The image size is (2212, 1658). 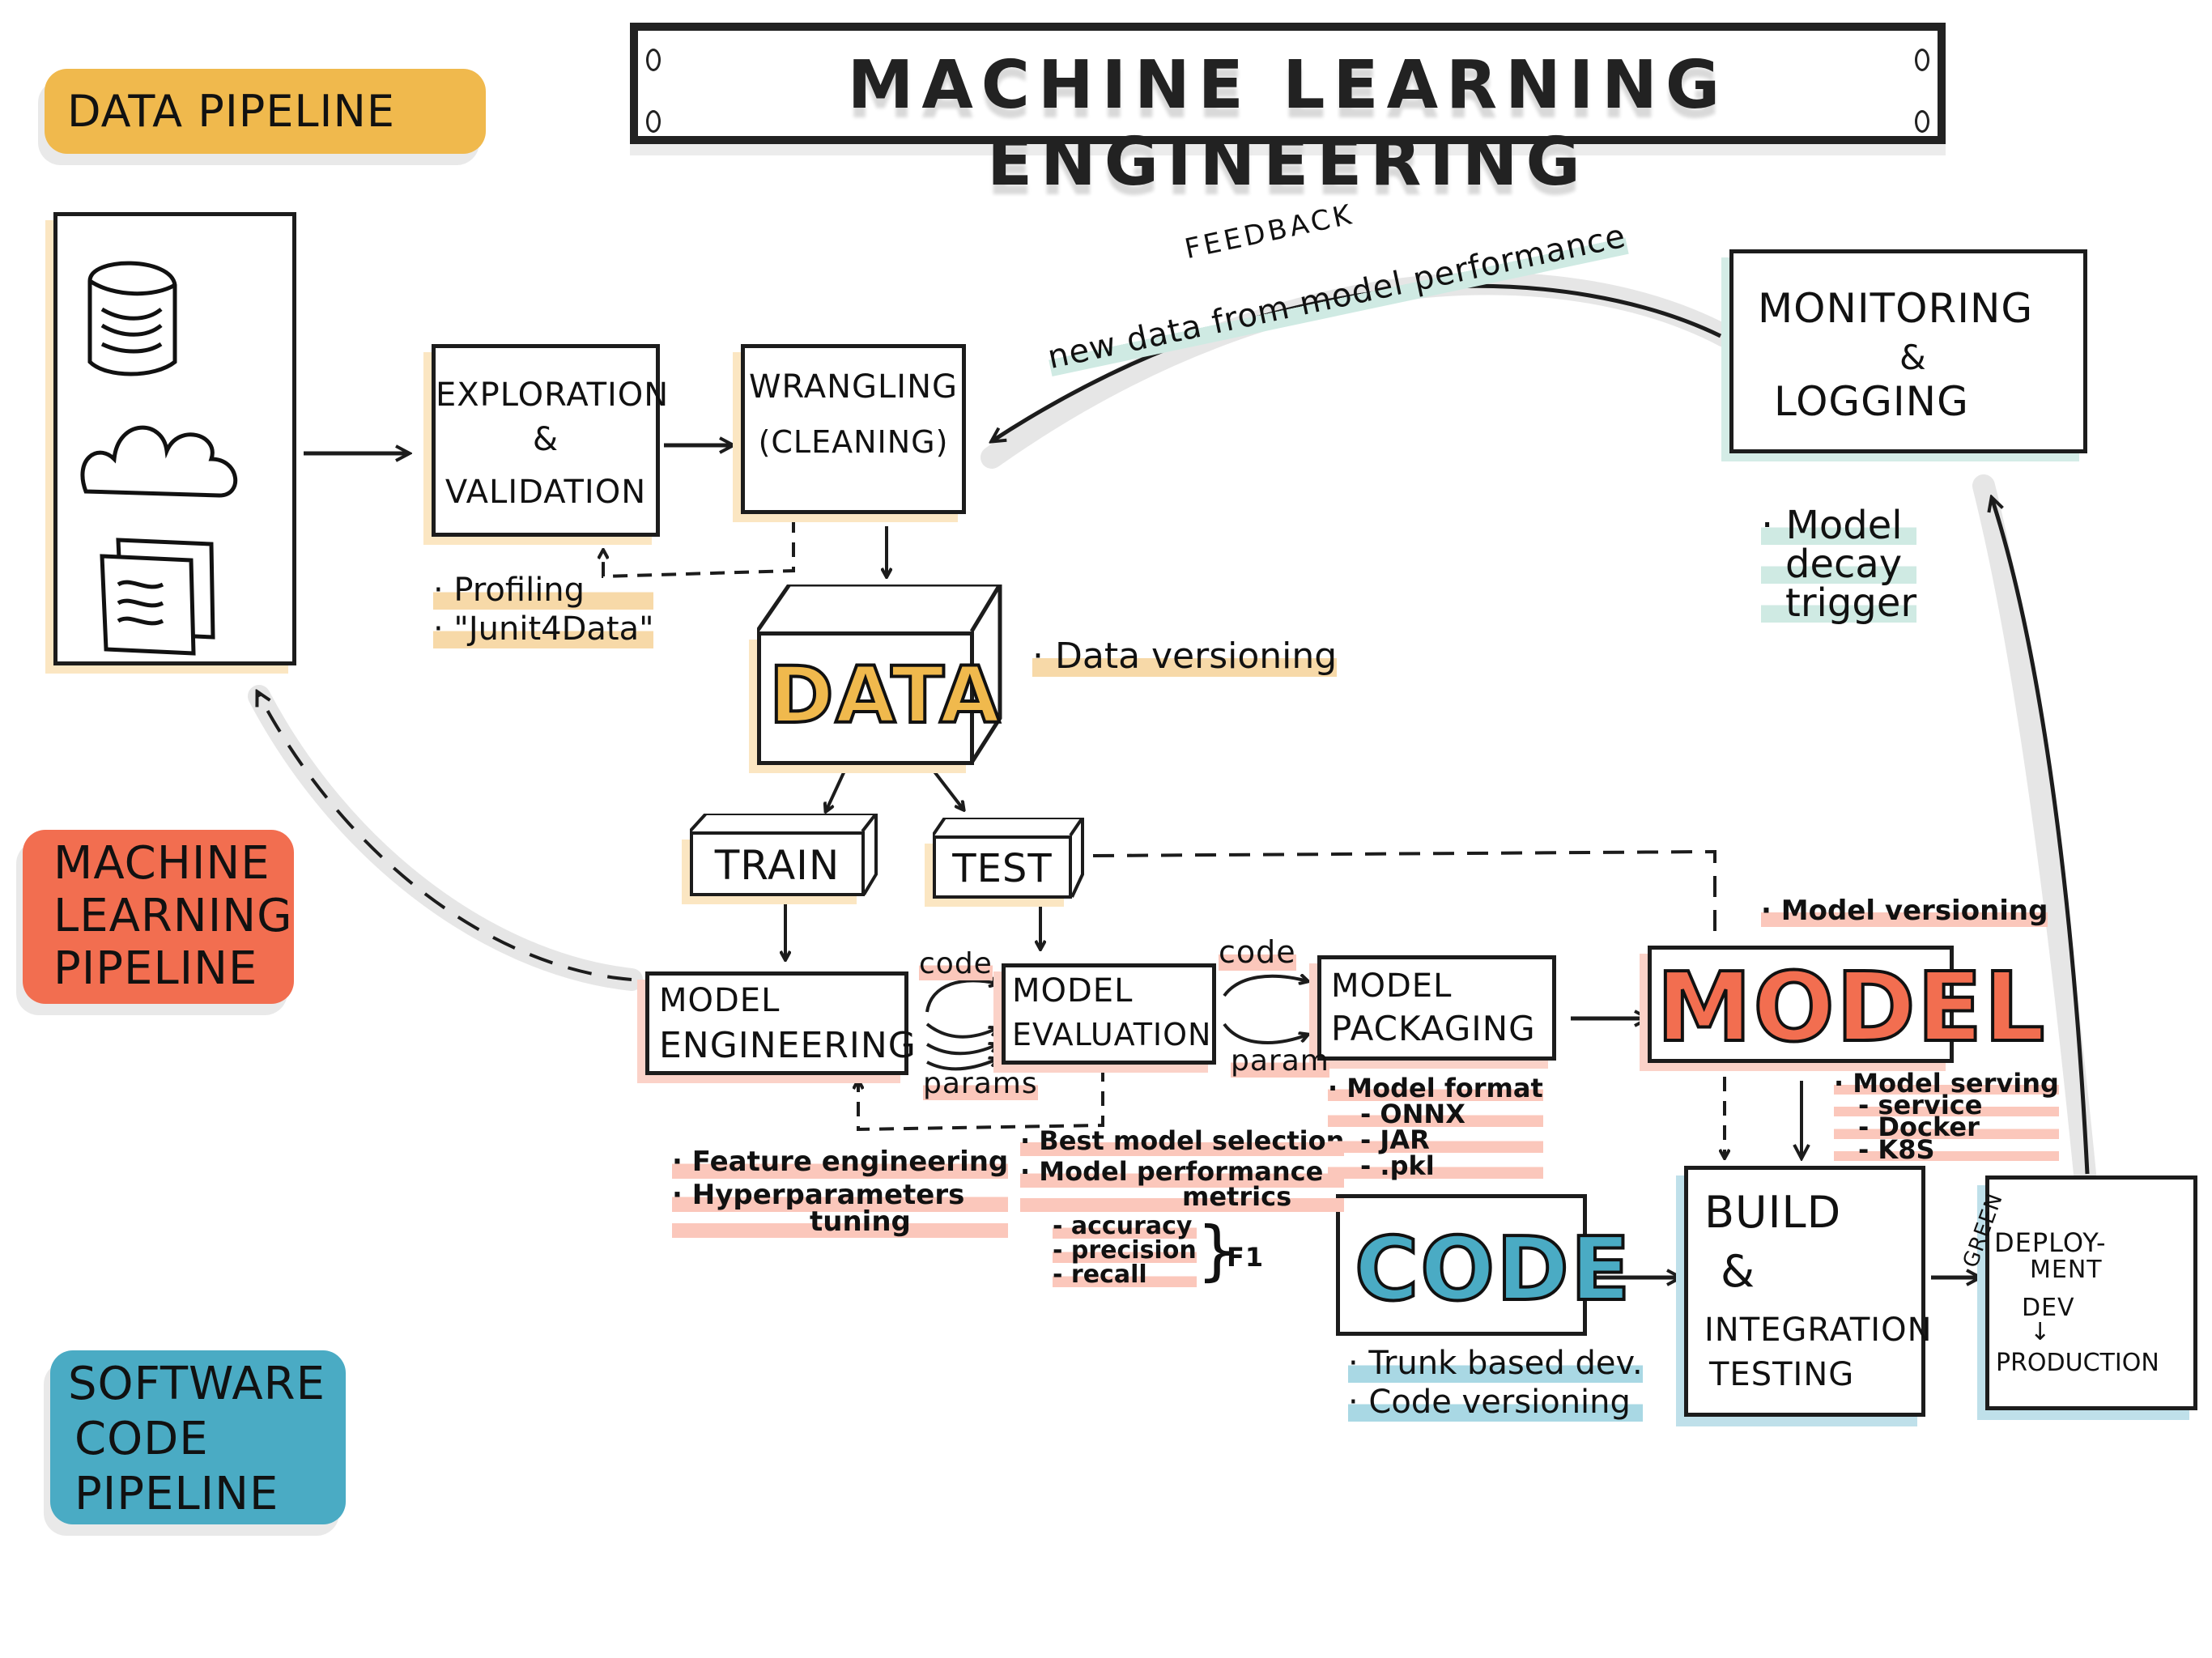 I want to click on note-profiling: · Profiling, so click(x=543, y=590).